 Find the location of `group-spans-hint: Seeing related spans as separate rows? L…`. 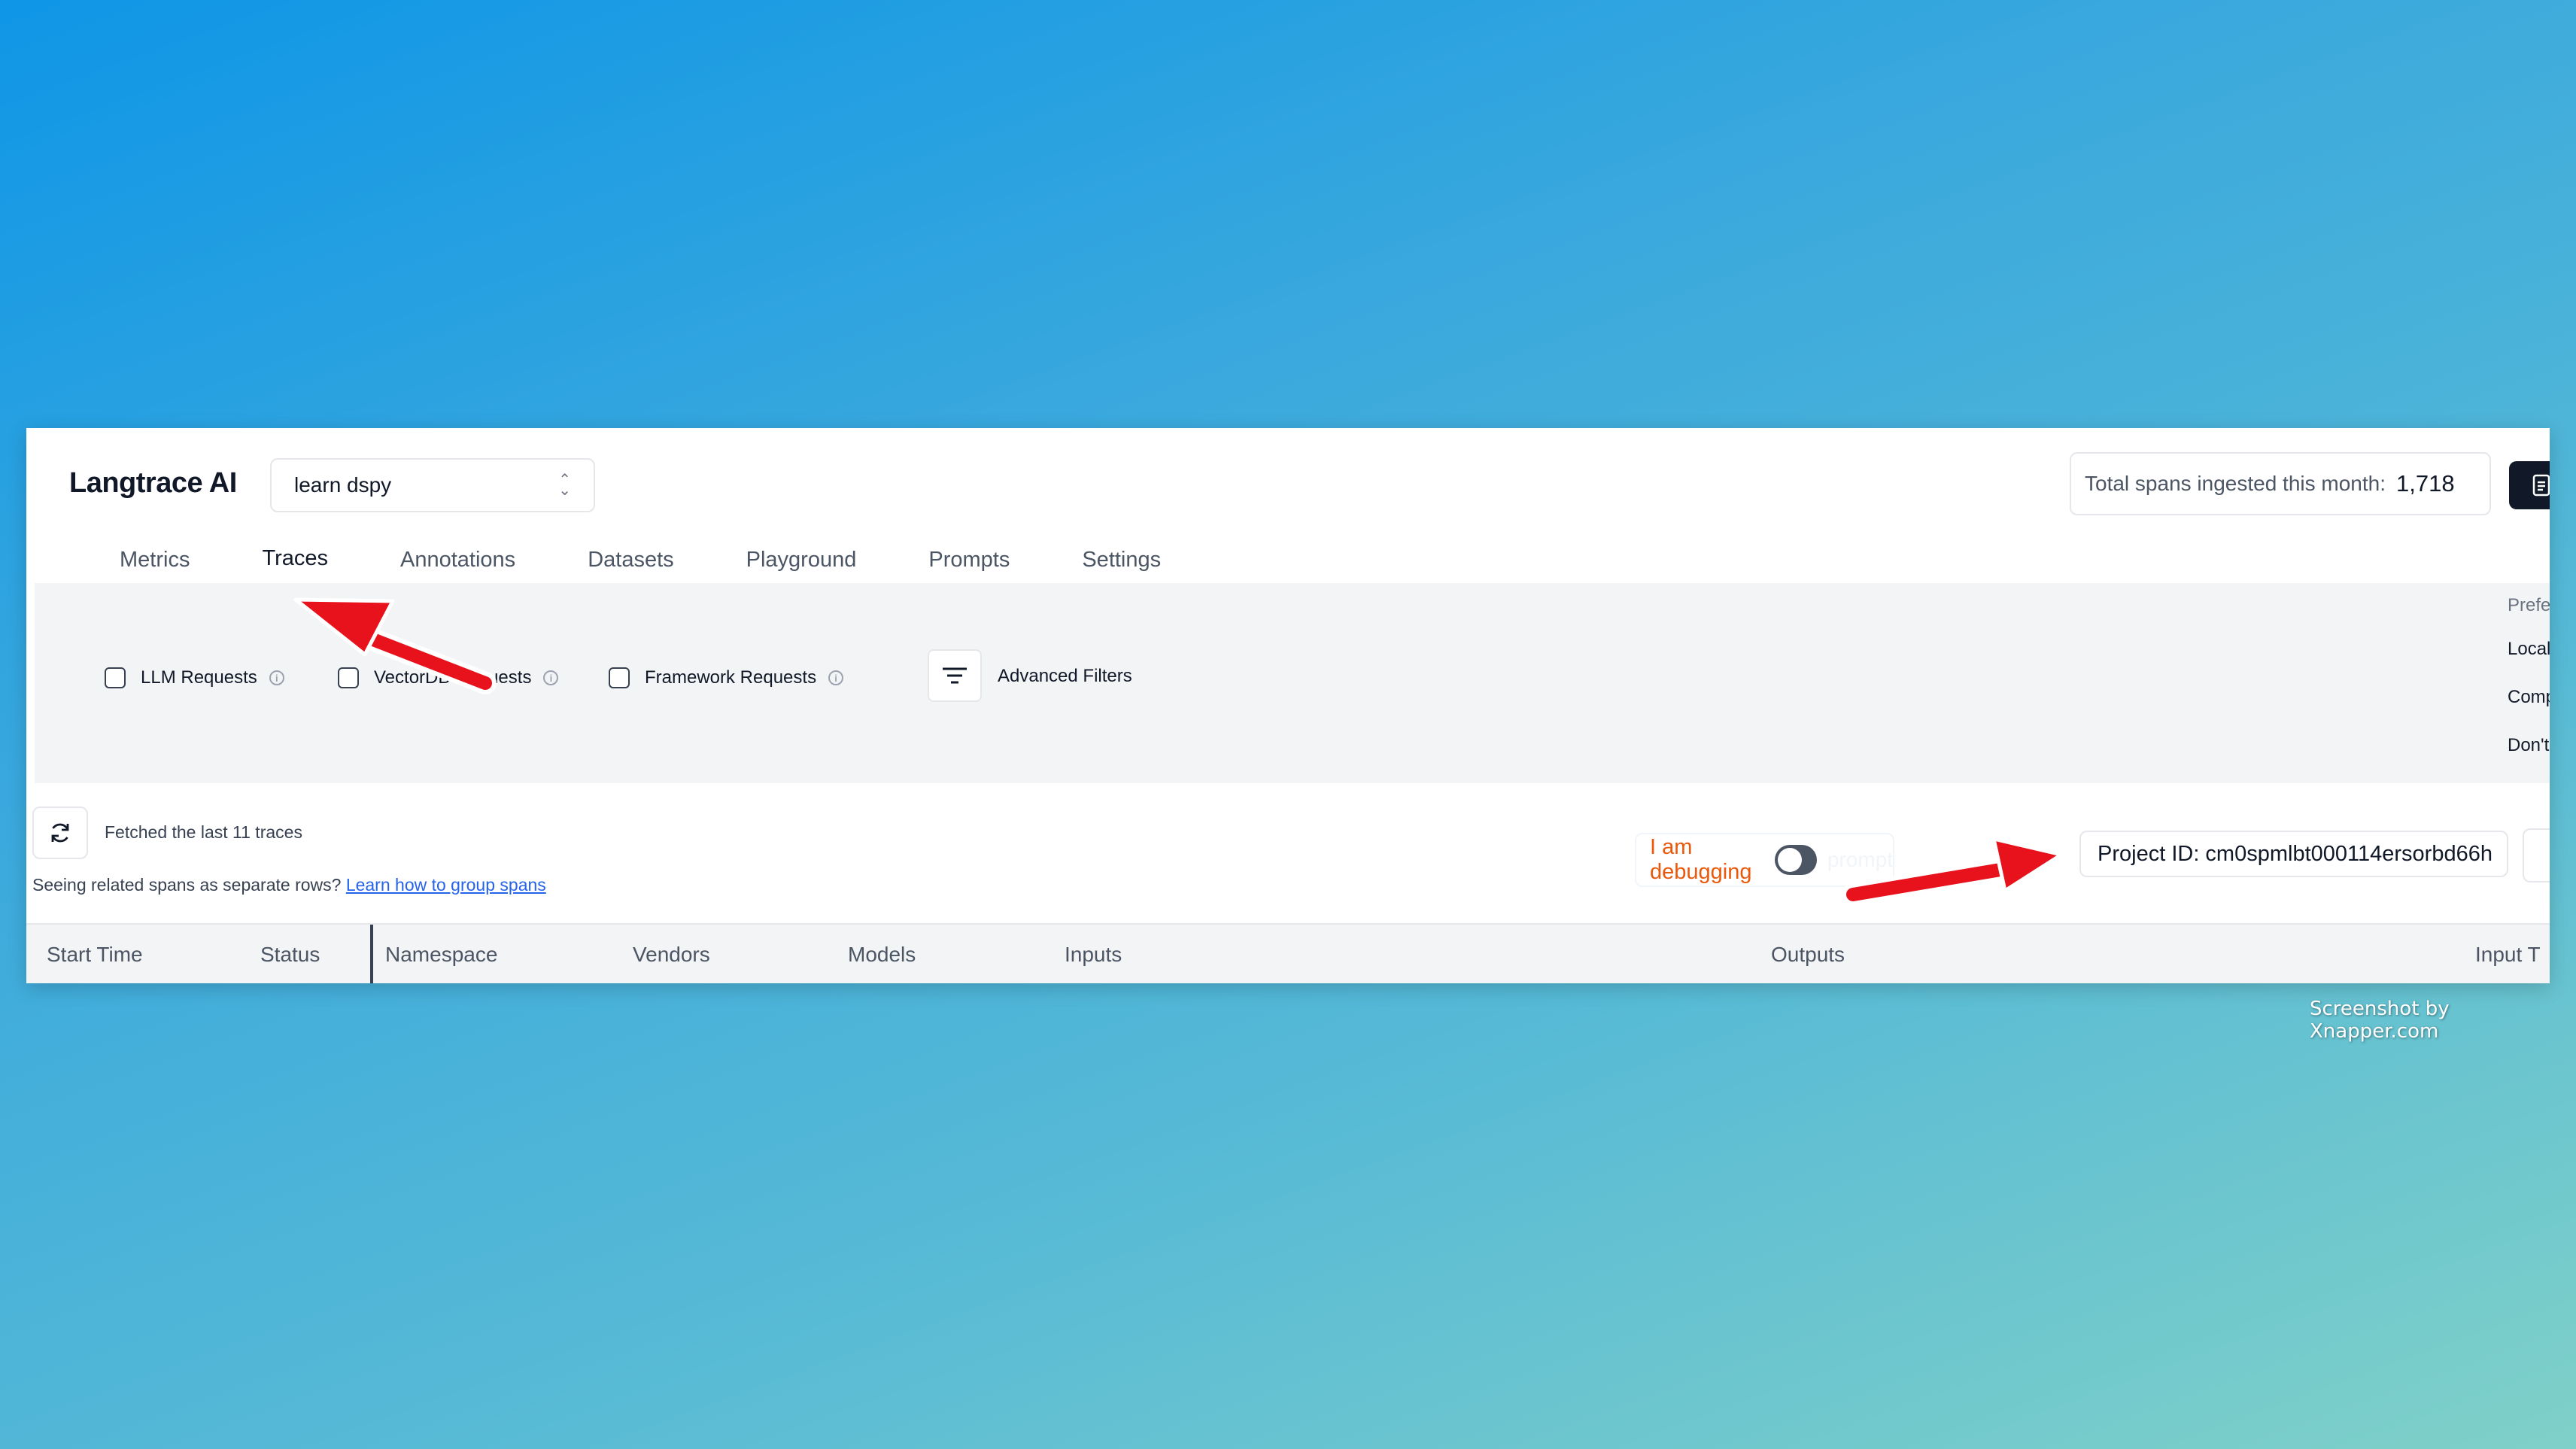

group-spans-hint: Seeing related spans as separate rows? L… is located at coordinates (289, 885).